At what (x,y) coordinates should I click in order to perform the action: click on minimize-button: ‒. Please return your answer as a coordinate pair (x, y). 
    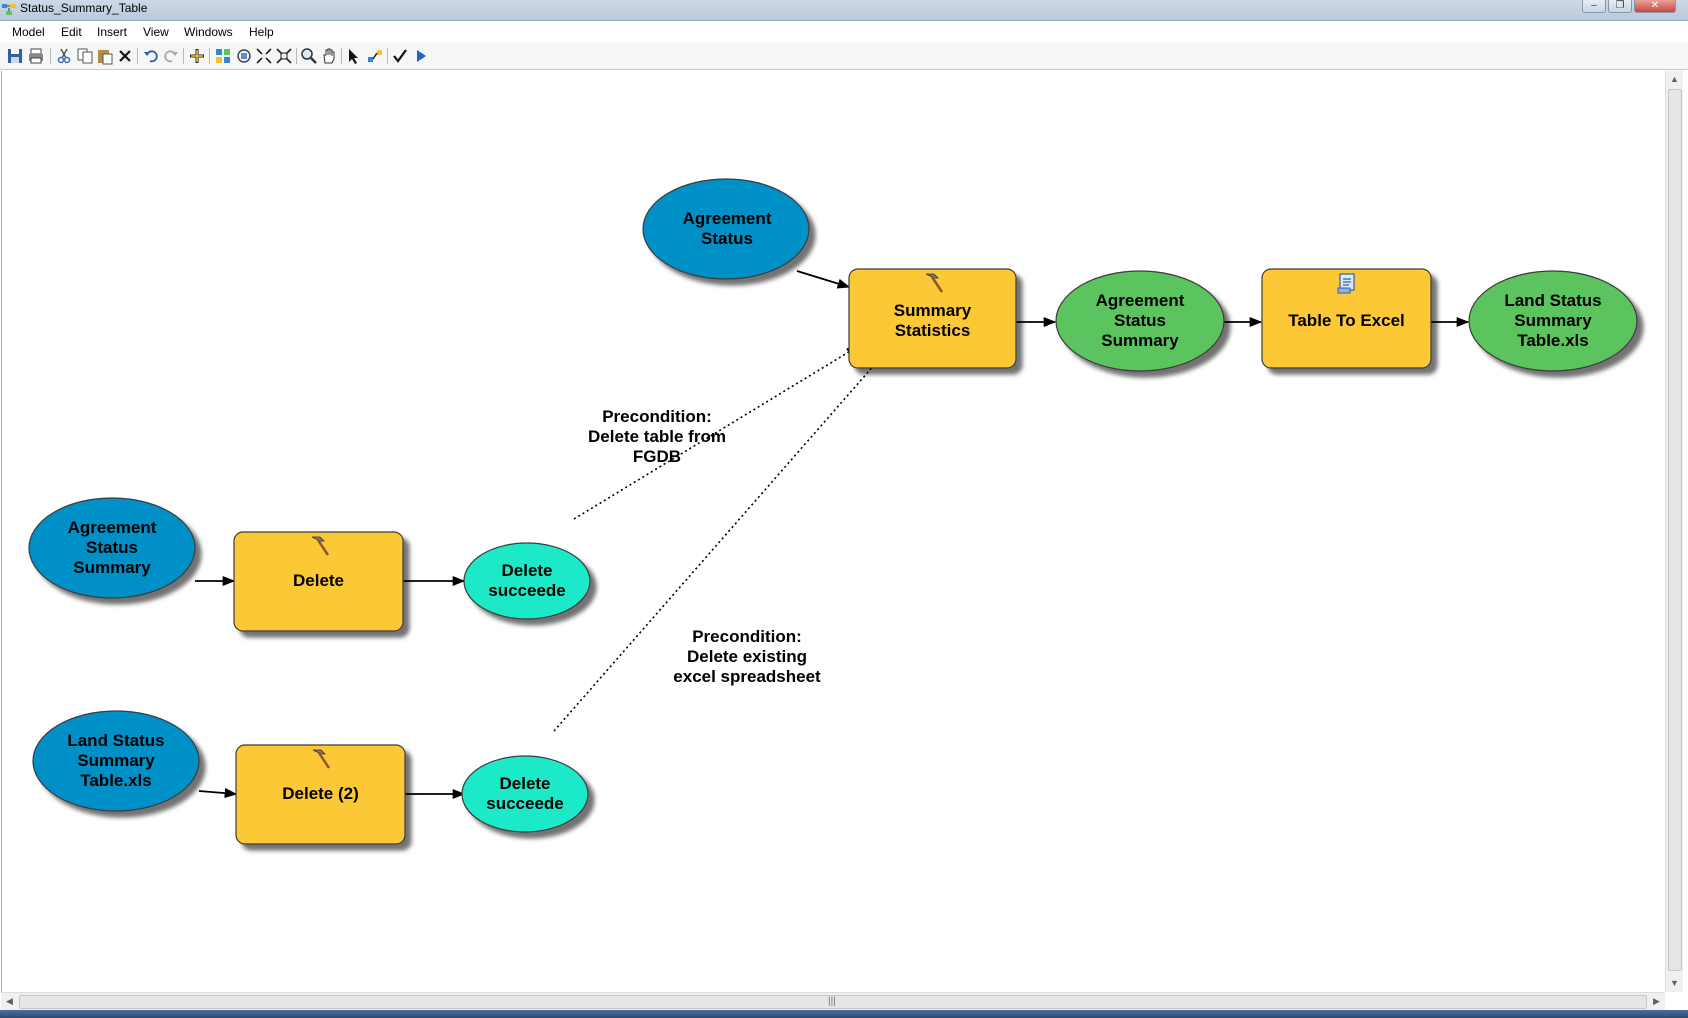
    Looking at the image, I should click on (1594, 6).